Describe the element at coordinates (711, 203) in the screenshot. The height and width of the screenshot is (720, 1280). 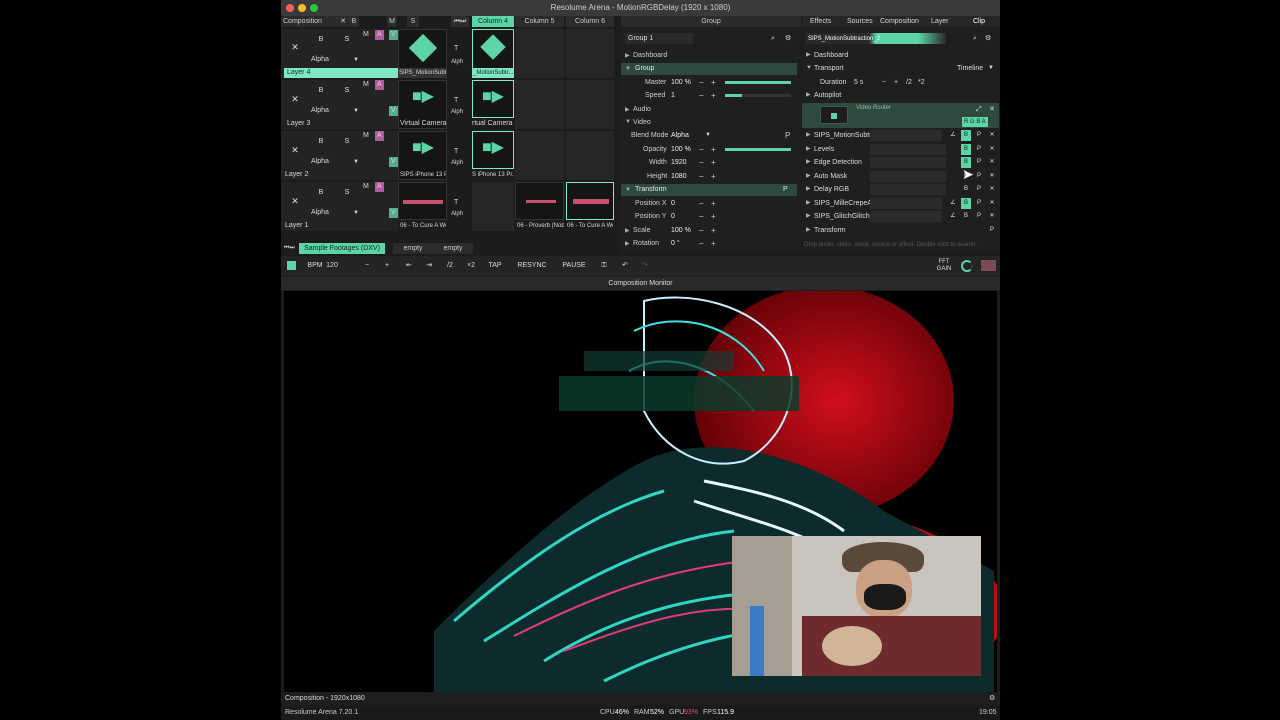
I see `position-x-row: Position X 0 − +` at that location.